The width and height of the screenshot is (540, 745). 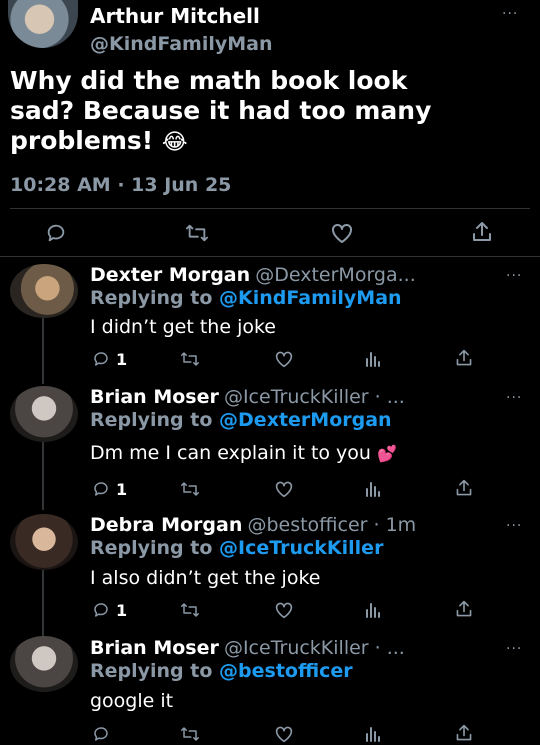 What do you see at coordinates (286, 671) in the screenshot?
I see `replying-to-link: @bestofficer` at bounding box center [286, 671].